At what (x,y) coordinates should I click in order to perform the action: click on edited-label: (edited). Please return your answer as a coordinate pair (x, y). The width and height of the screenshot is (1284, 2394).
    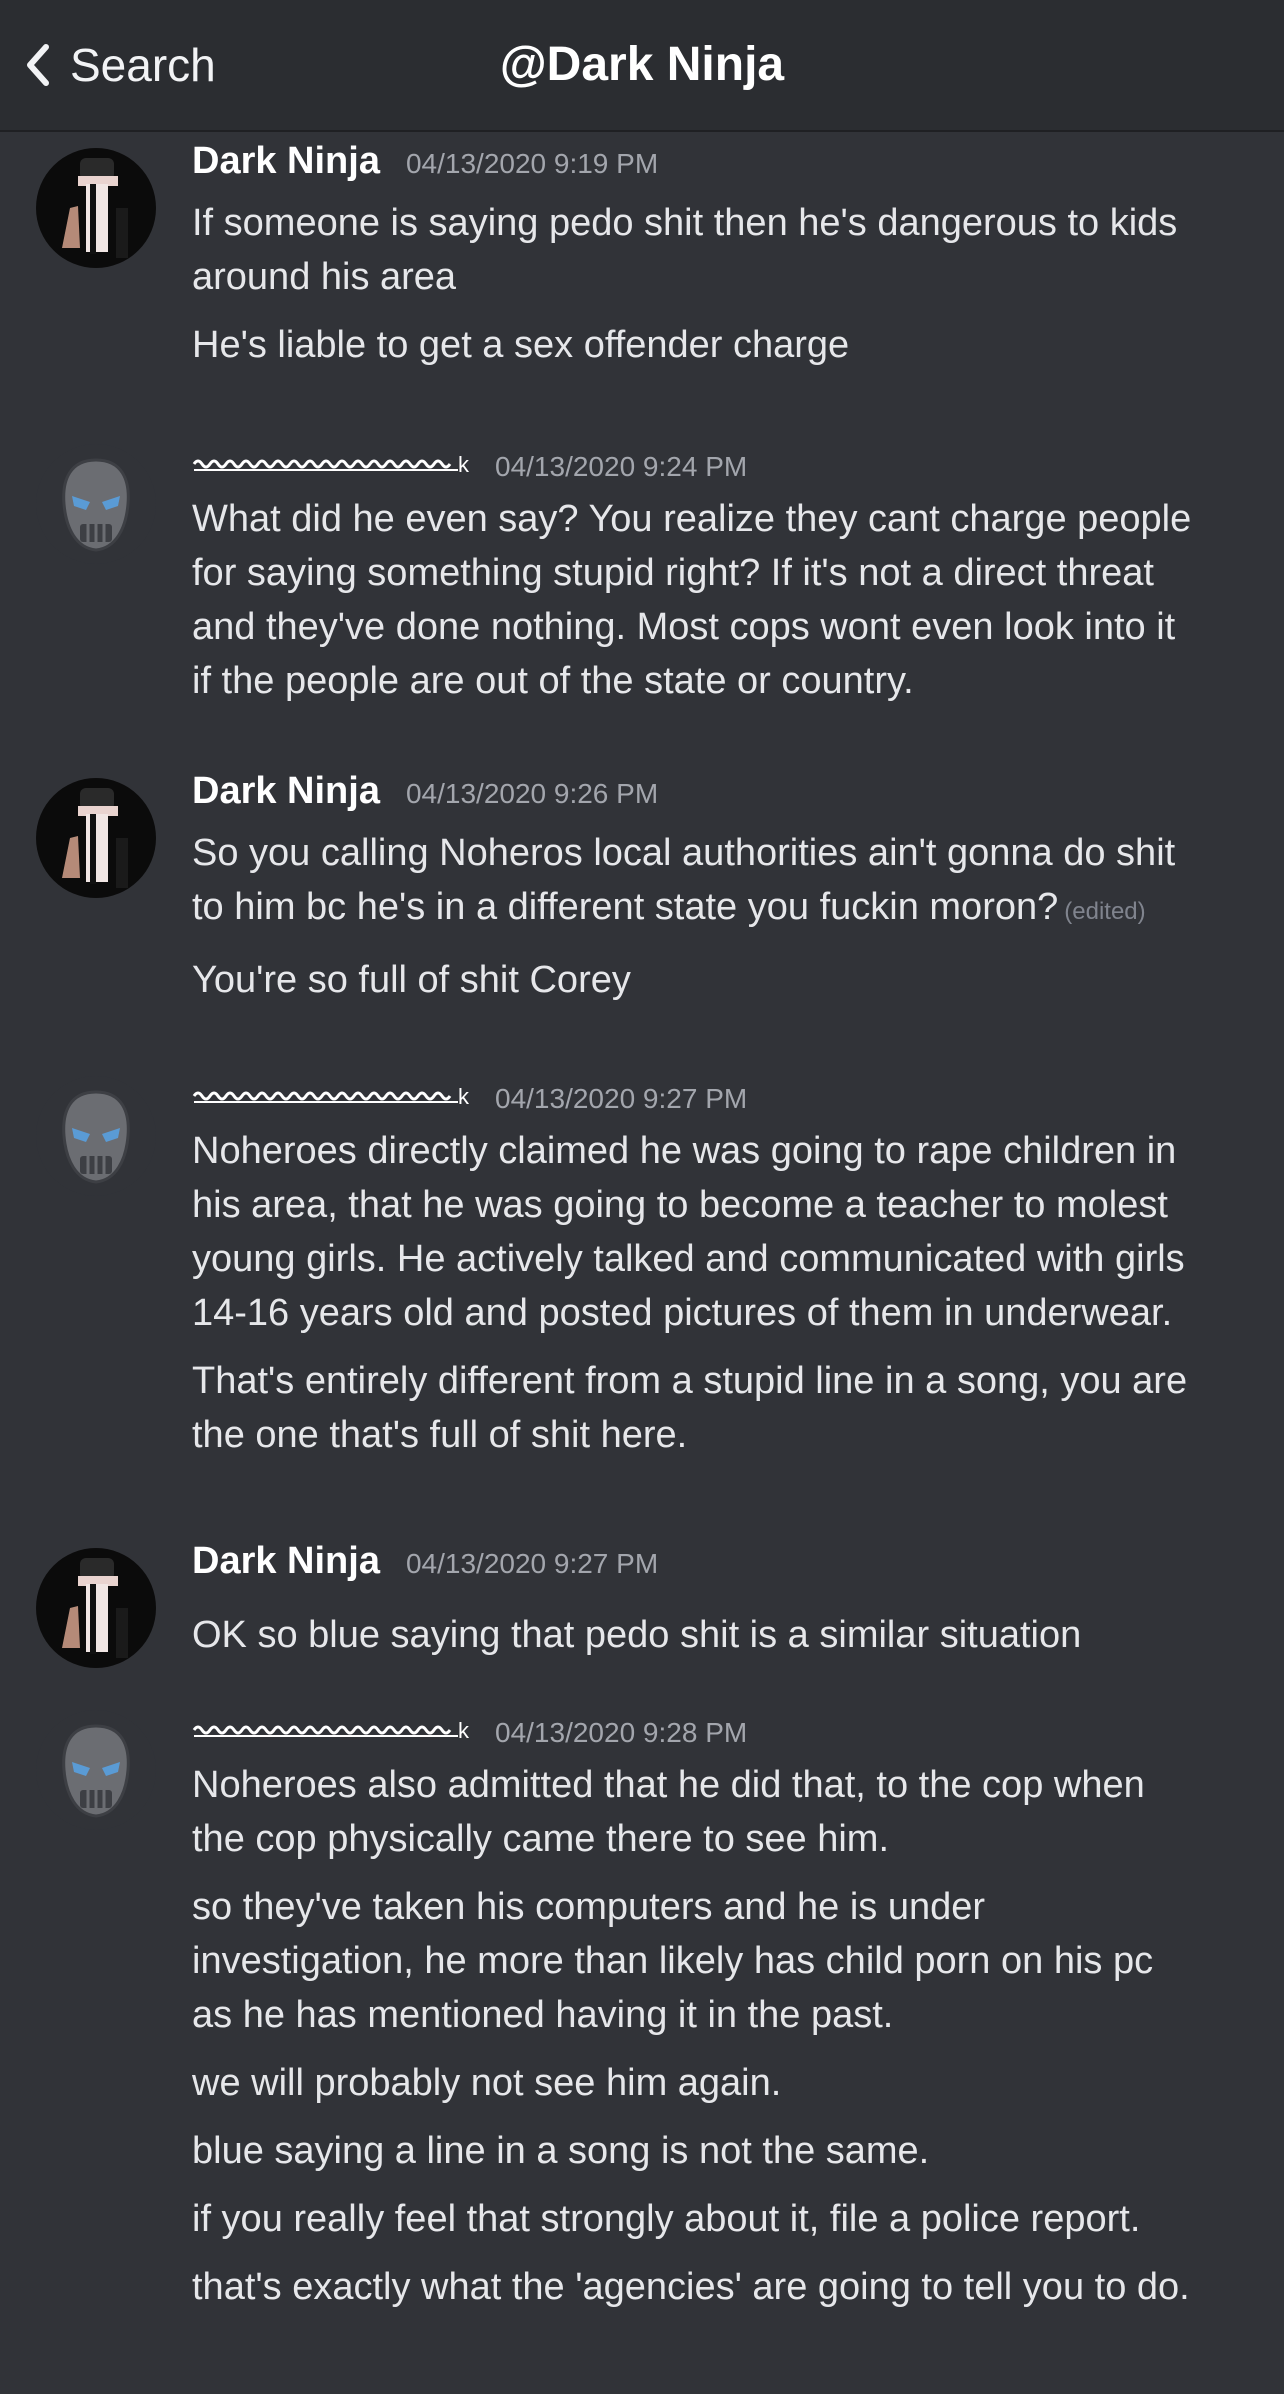
    Looking at the image, I should click on (1105, 911).